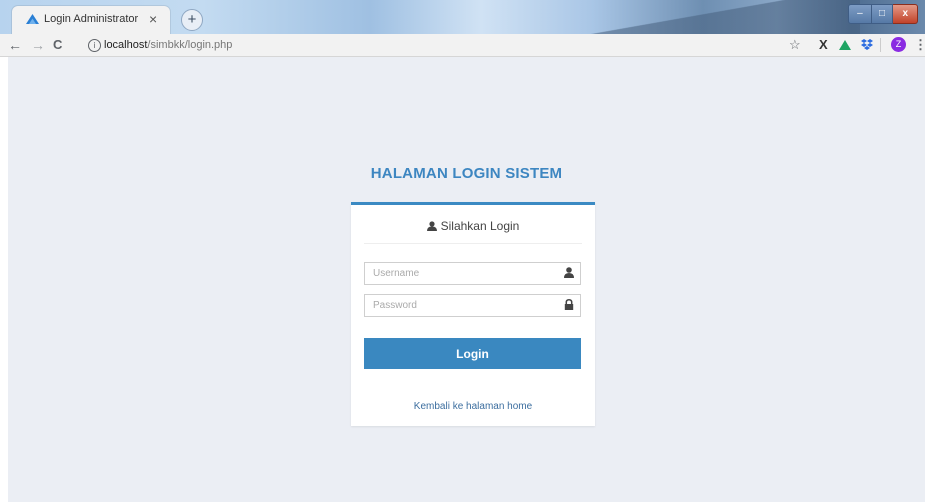  I want to click on browser-menu-icon: ⋮, so click(919, 45).